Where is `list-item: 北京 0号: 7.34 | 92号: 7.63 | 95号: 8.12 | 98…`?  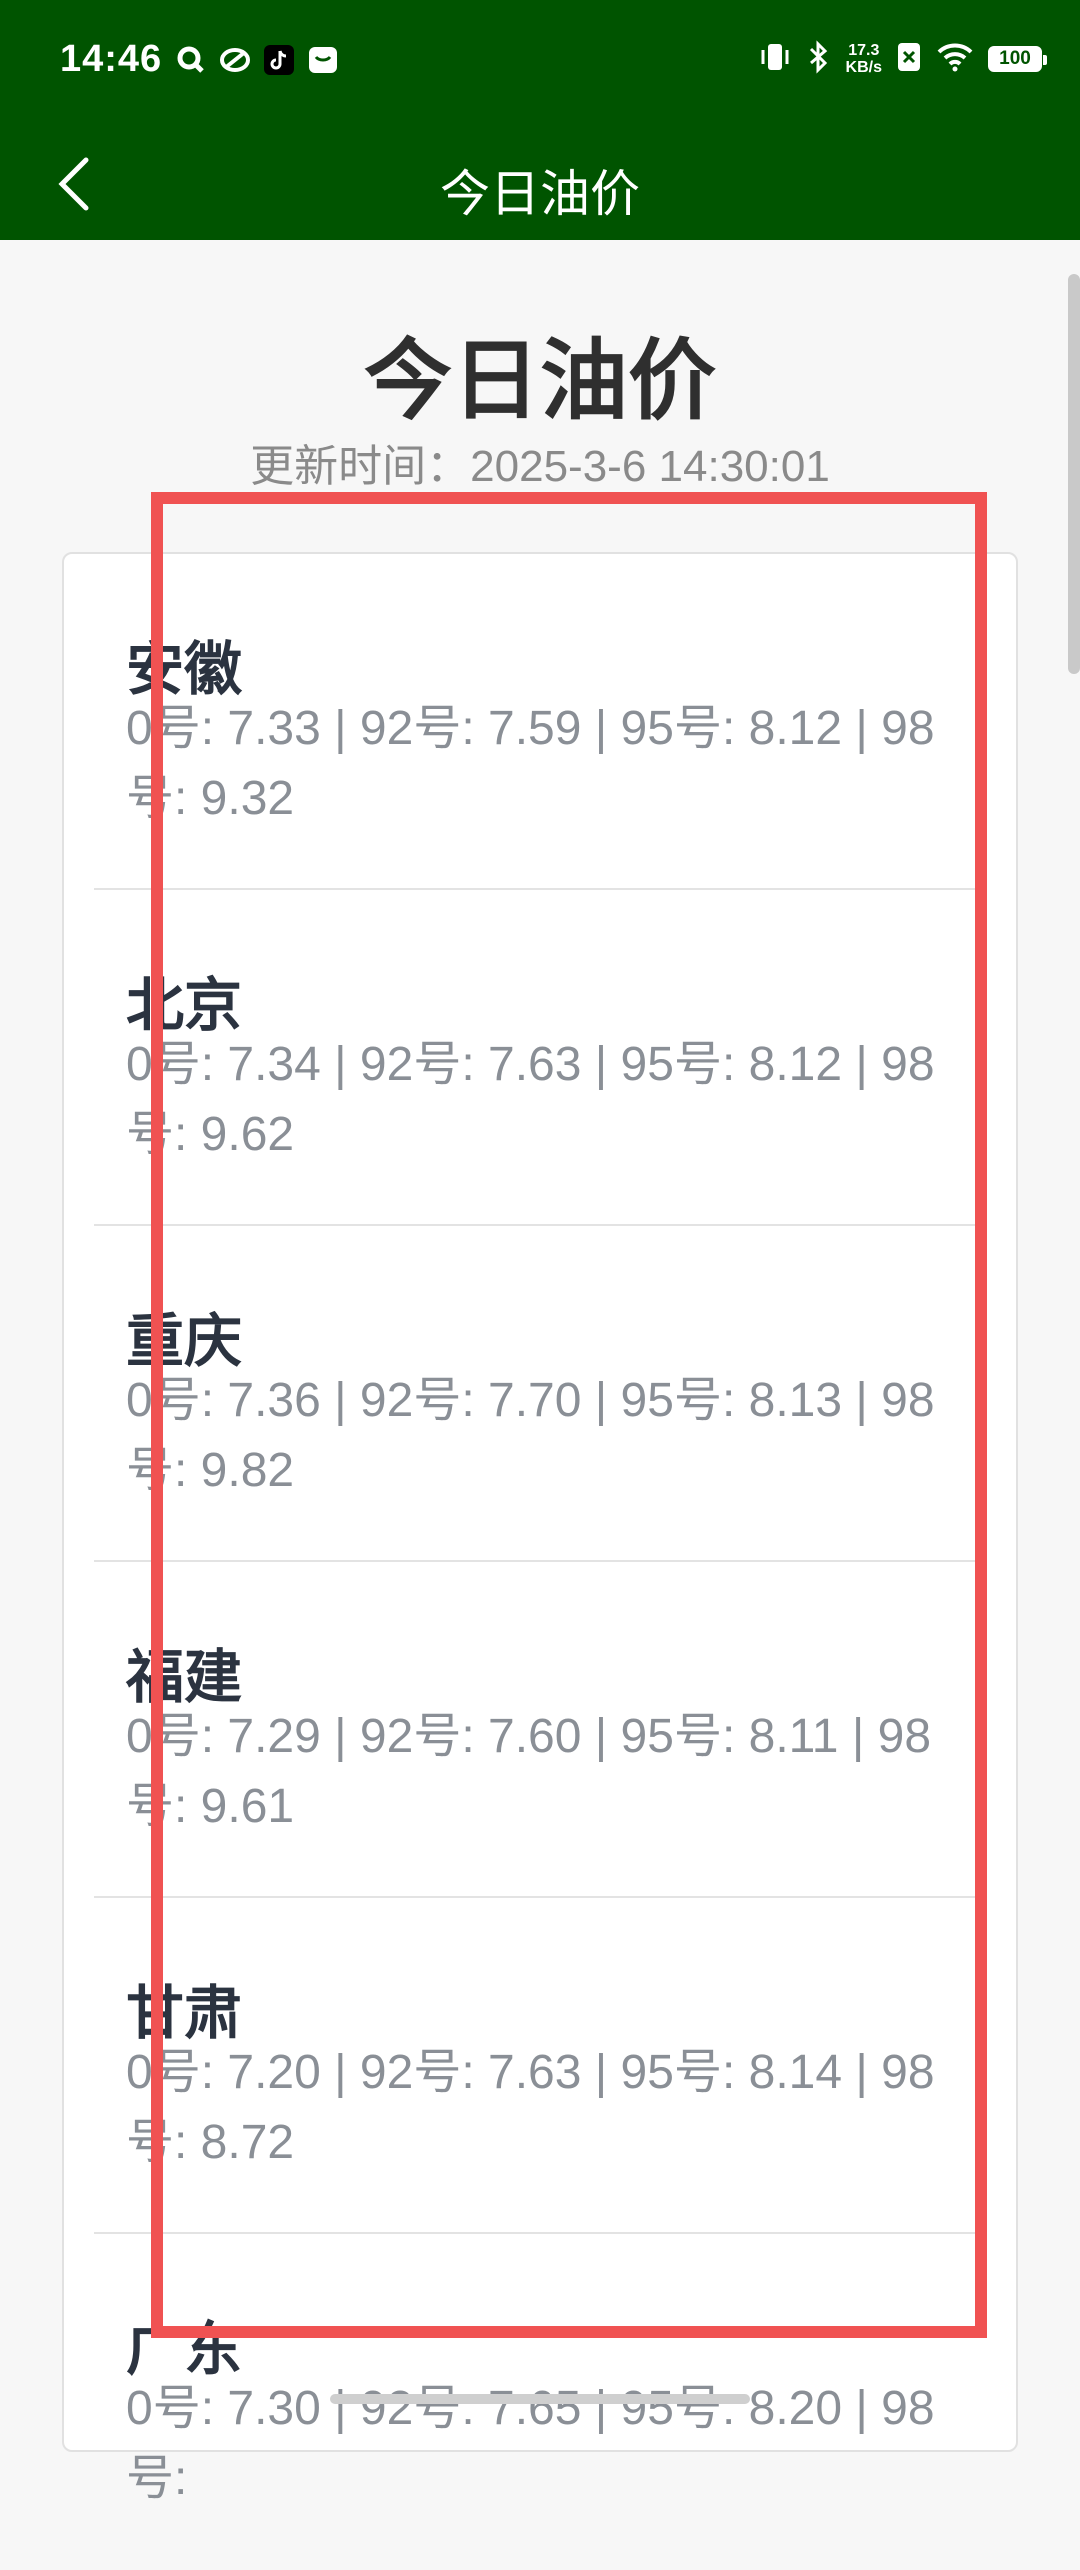 list-item: 北京 0号: 7.34 | 92号: 7.63 | 95号: 8.12 | 98… is located at coordinates (540, 1058).